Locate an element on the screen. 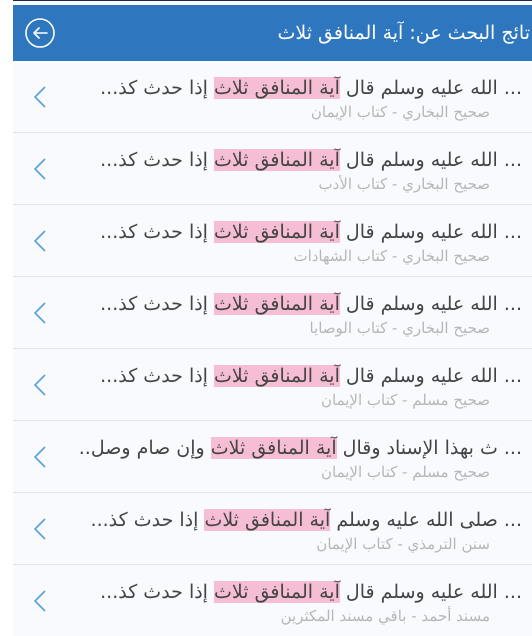 The height and width of the screenshot is (636, 532). result-item: ... الله عليه وسلم قال آية المنافق ثلاث إذا حدث كذ... صحيح البخاري - كتاب الأدب is located at coordinates (272, 169).